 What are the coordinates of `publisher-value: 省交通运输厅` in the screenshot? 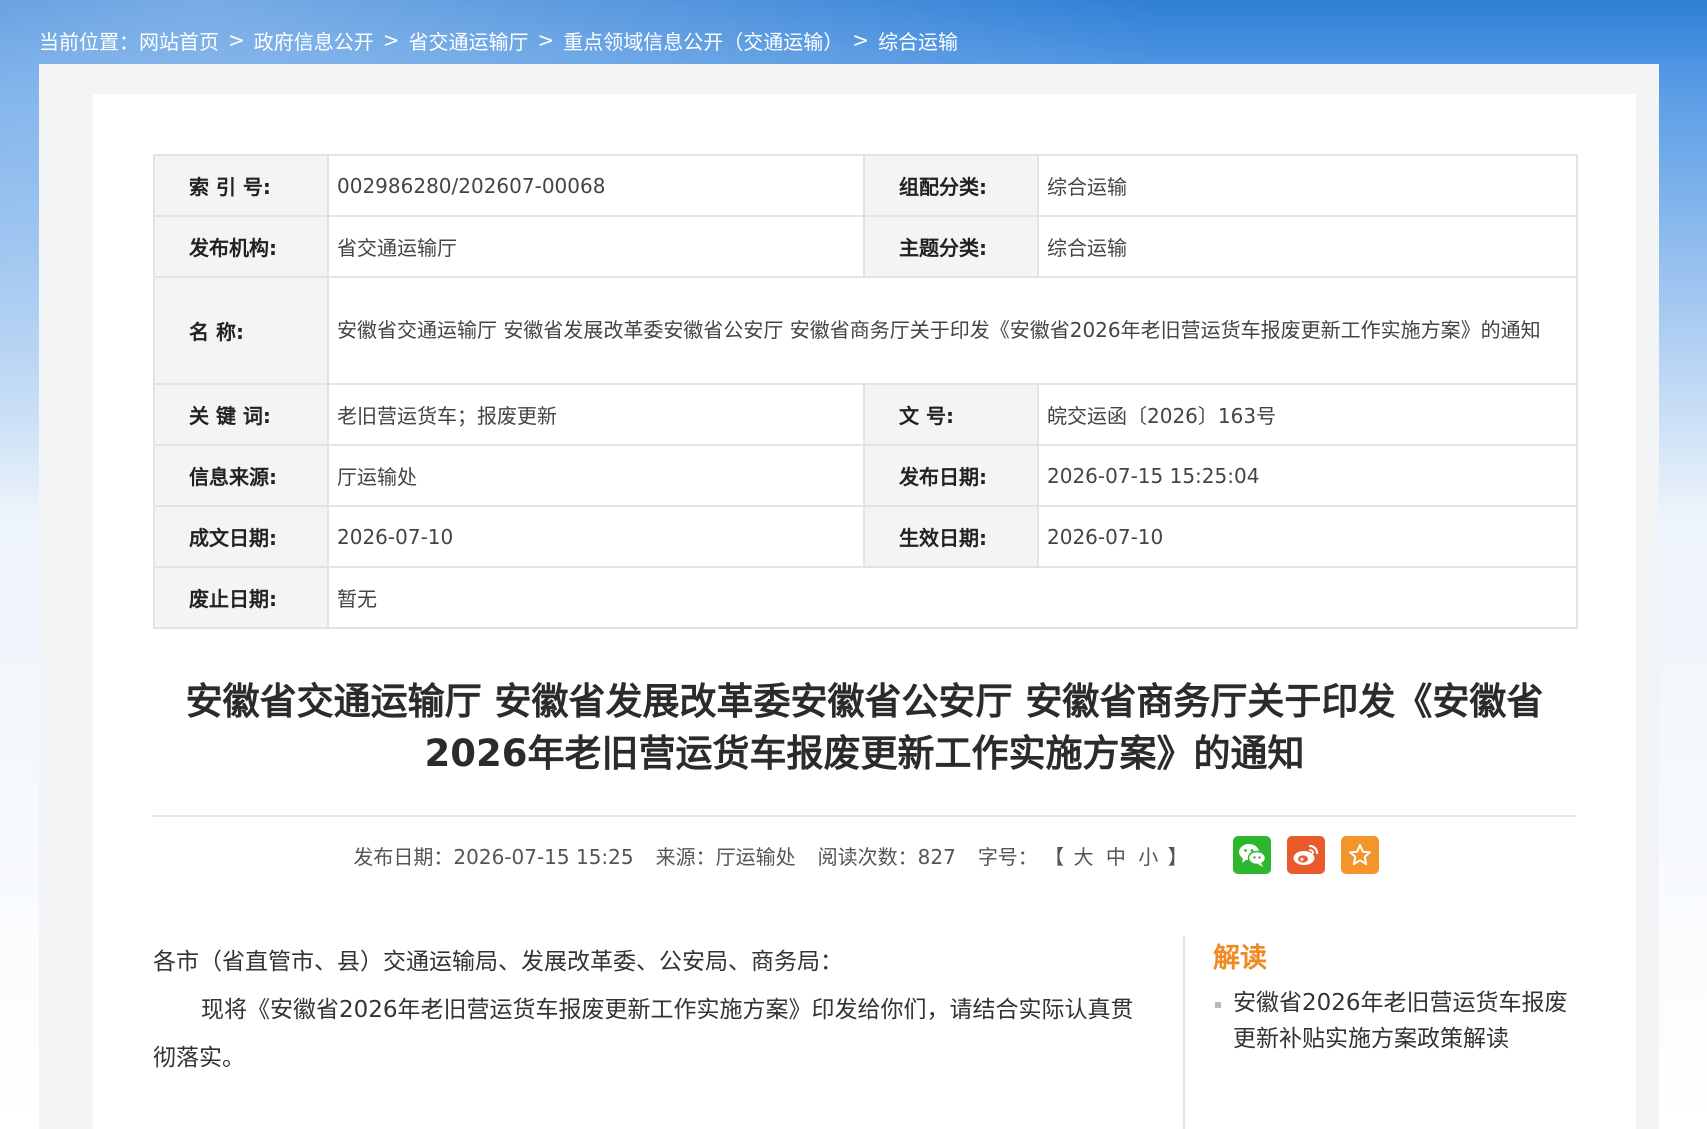 It's located at (596, 246).